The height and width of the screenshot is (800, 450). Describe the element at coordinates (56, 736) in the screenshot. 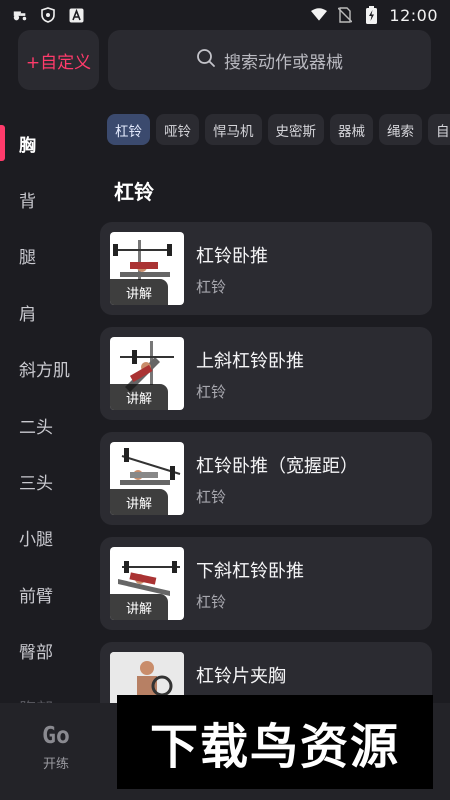

I see `go-logo-icon: Go` at that location.